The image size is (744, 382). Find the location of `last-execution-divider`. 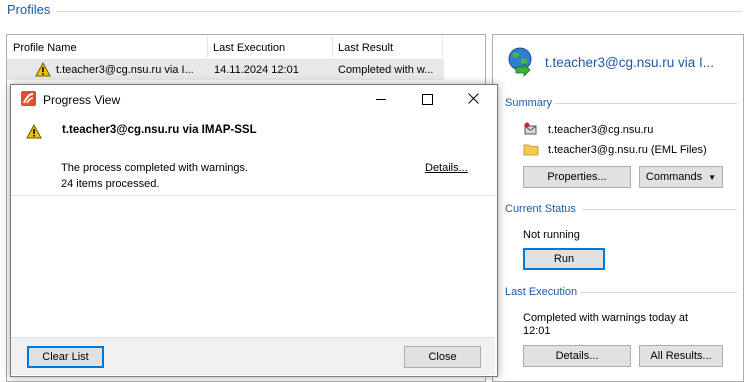

last-execution-divider is located at coordinates (658, 292).